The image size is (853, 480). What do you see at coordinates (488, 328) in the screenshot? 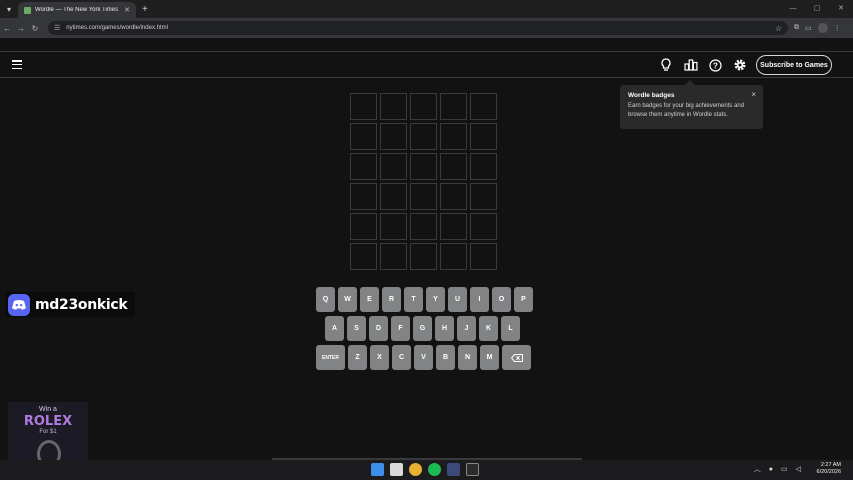
I see `key-k: K` at bounding box center [488, 328].